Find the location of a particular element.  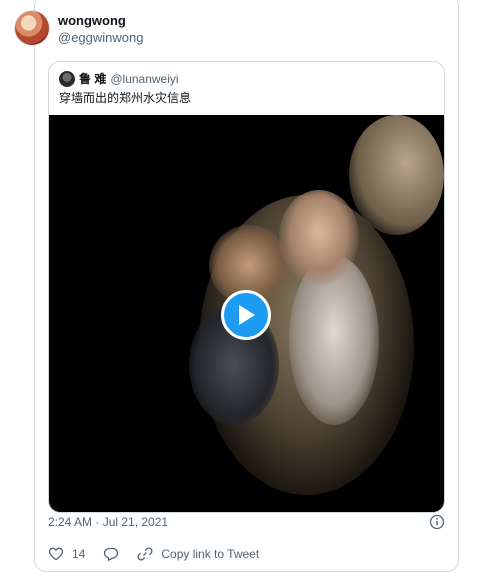

author-avatar is located at coordinates (32, 28).